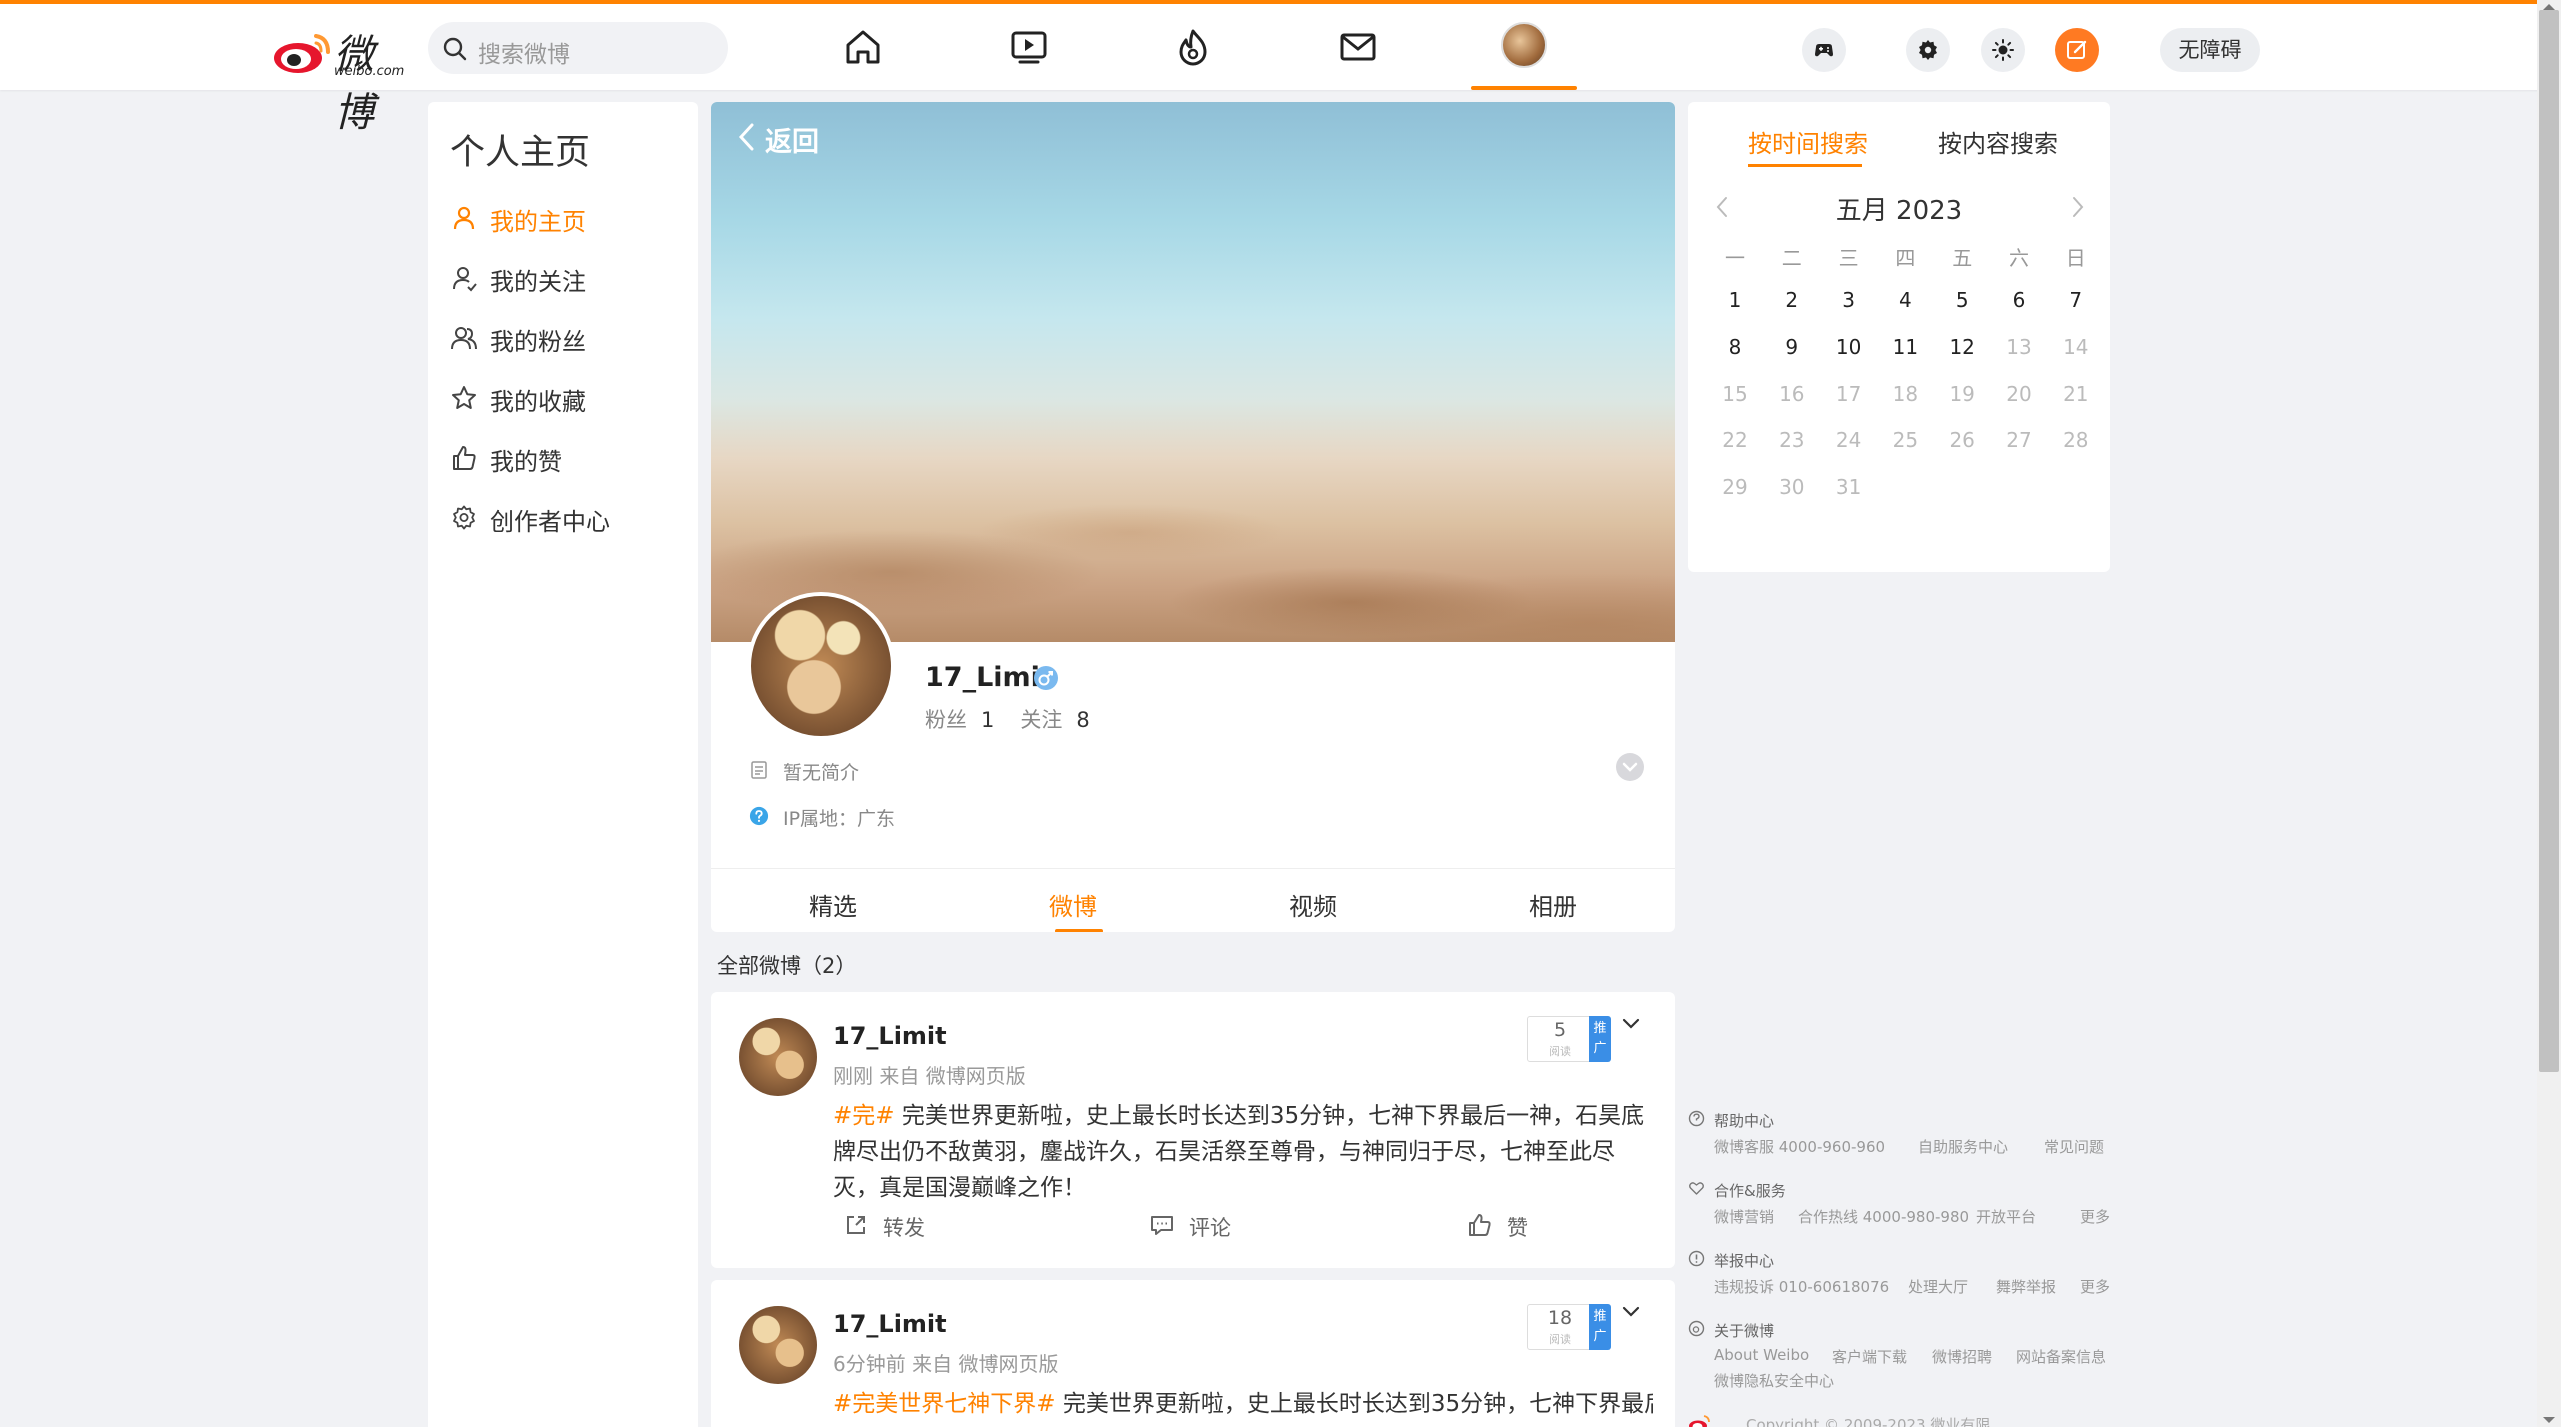  I want to click on calendar-weekday: 二, so click(1791, 258).